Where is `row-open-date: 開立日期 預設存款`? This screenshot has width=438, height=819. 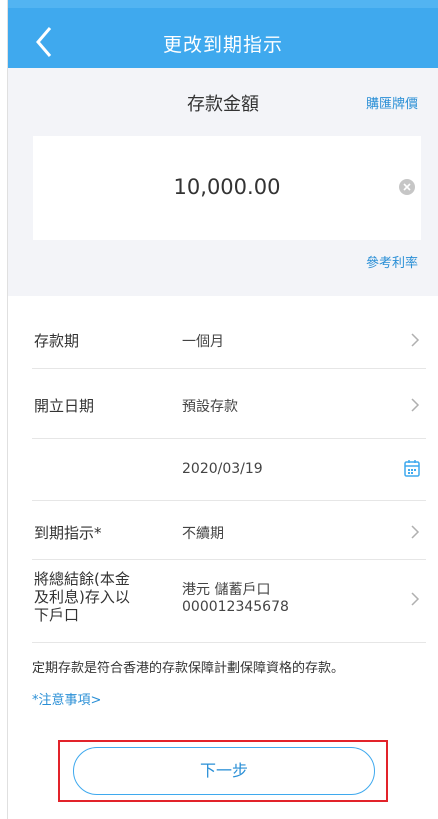
row-open-date: 開立日期 預設存款 is located at coordinates (229, 404).